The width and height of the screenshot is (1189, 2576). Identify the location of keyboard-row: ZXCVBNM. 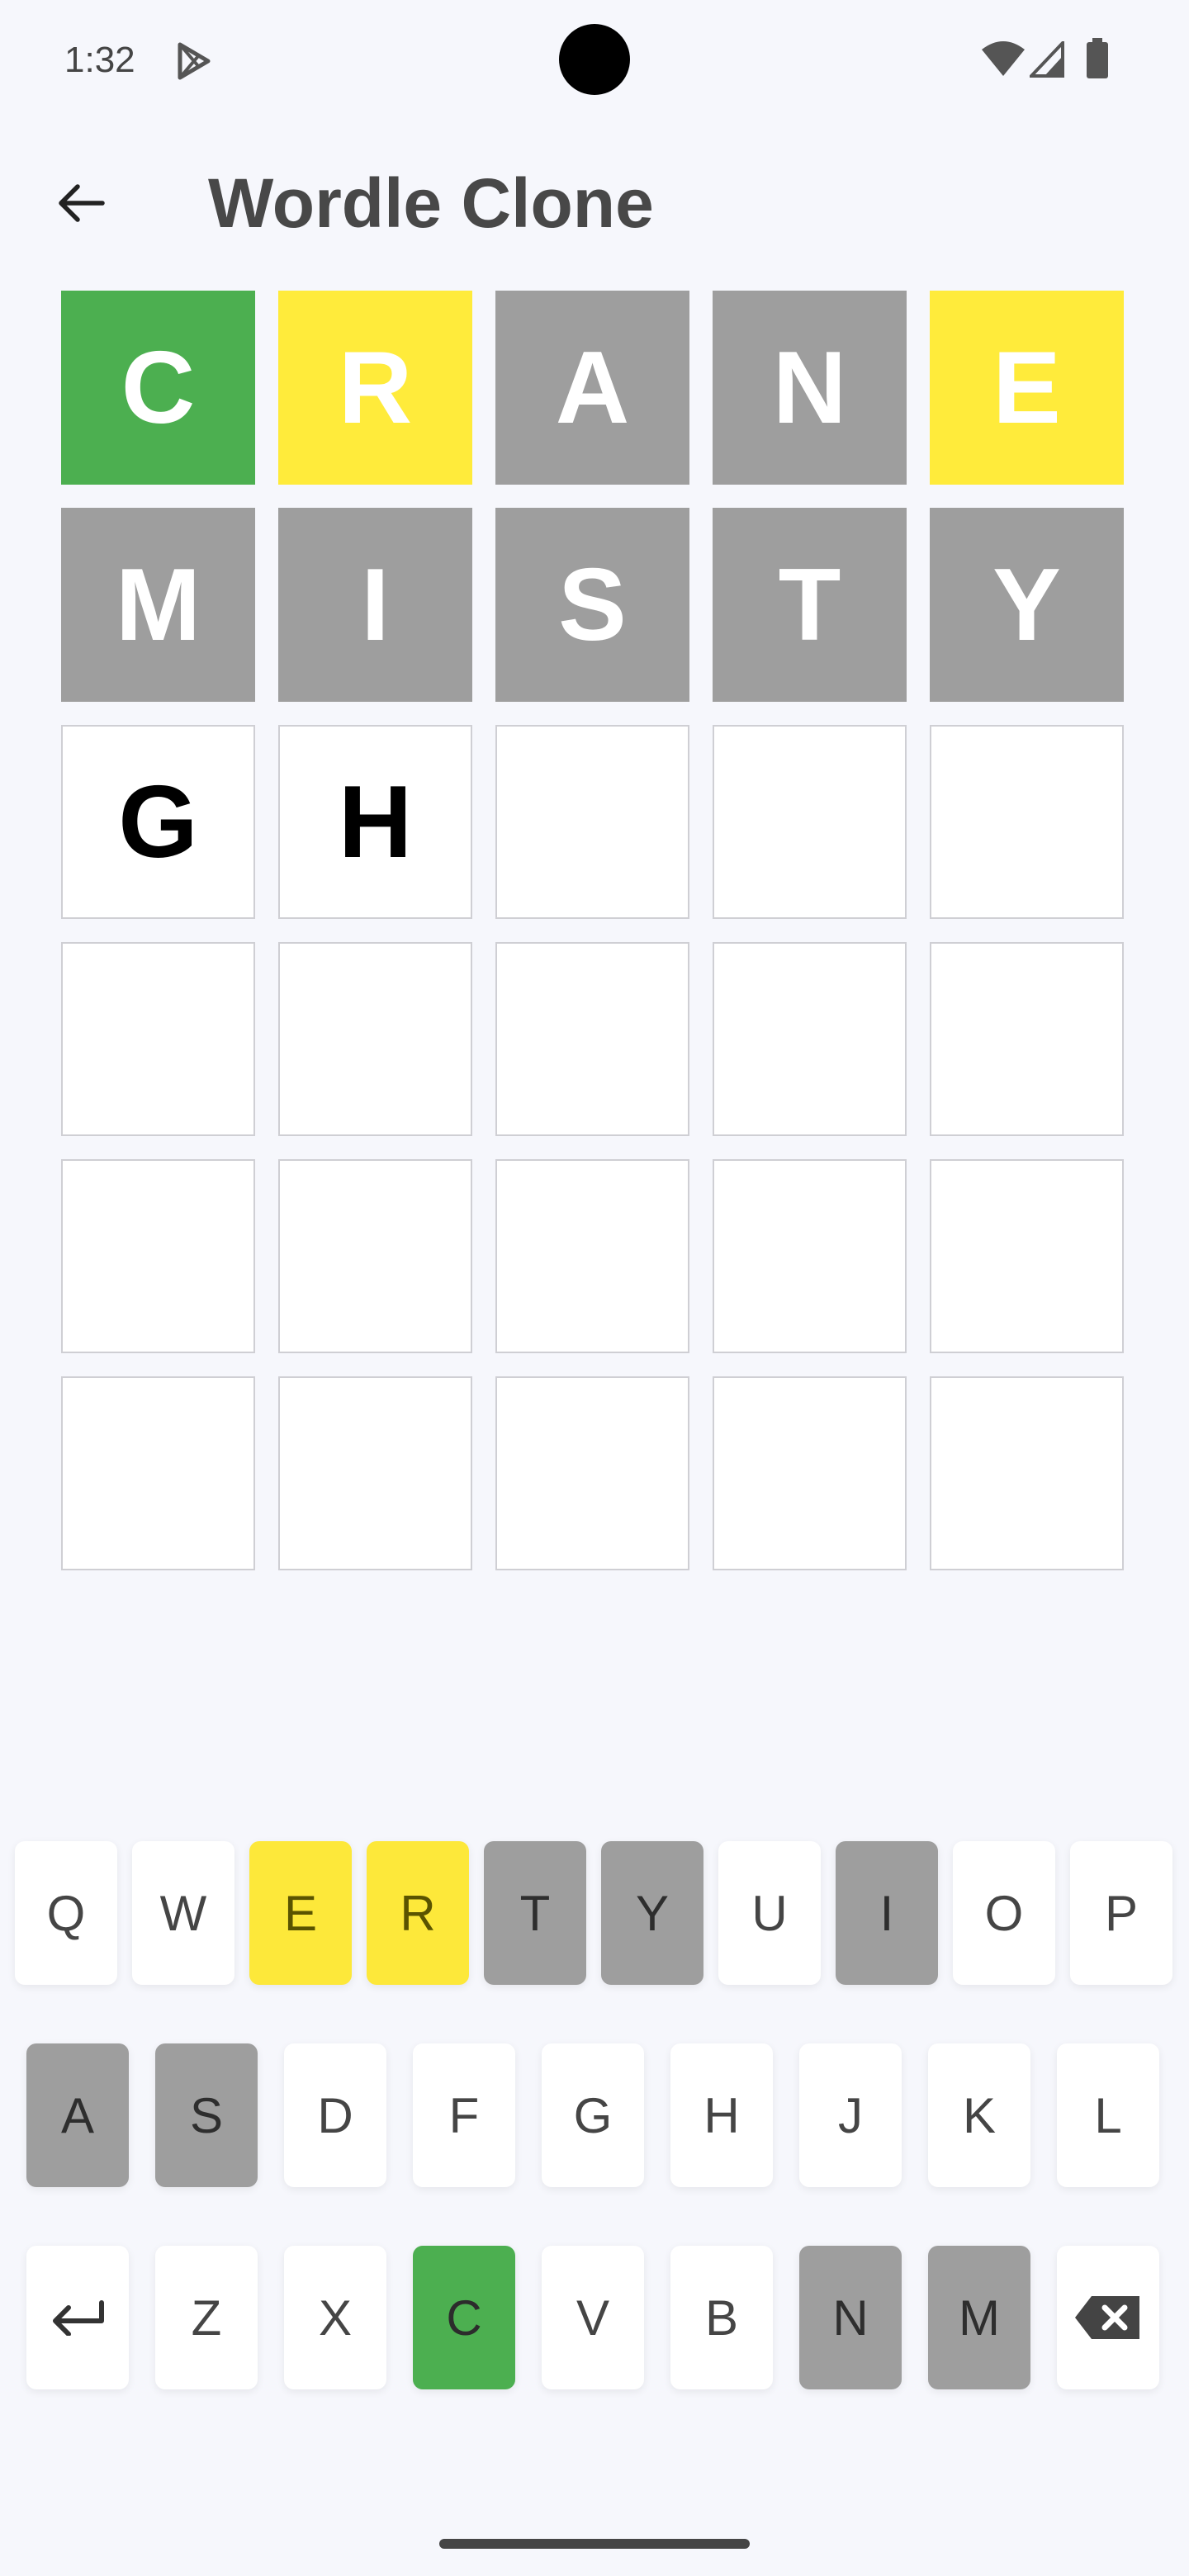
(592, 2317).